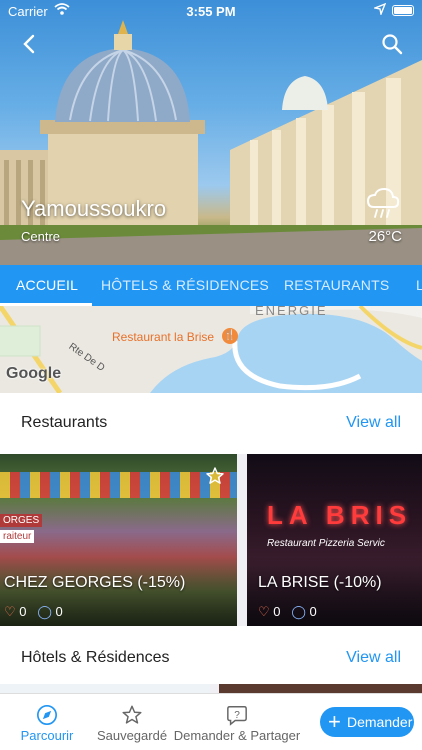 The width and height of the screenshot is (422, 750). I want to click on tab-restaurants: RESTAURANTS, so click(336, 285).